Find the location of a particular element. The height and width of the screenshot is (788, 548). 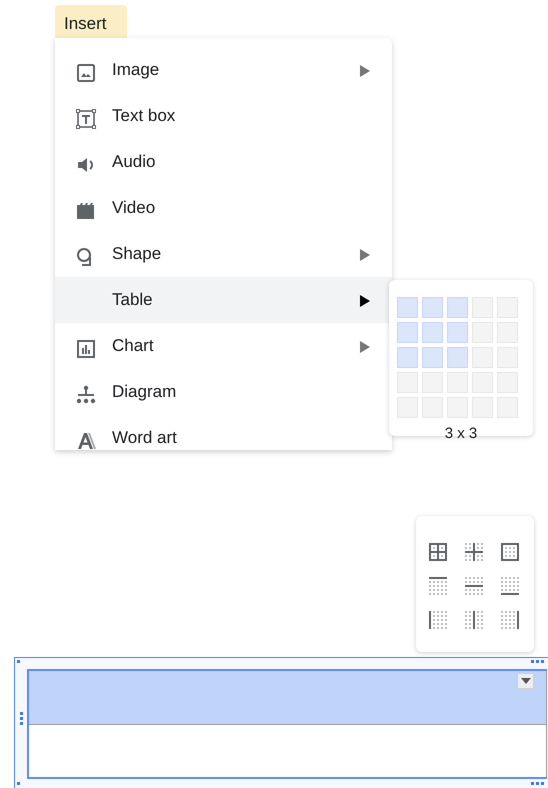

table-size-label: 3 x 3 is located at coordinates (461, 434).